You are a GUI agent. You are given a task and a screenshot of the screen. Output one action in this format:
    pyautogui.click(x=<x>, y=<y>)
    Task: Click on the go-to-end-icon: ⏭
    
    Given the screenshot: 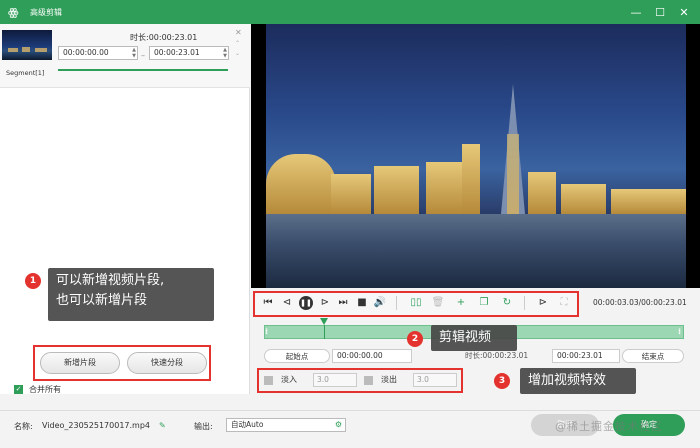 What is the action you would take?
    pyautogui.click(x=343, y=303)
    